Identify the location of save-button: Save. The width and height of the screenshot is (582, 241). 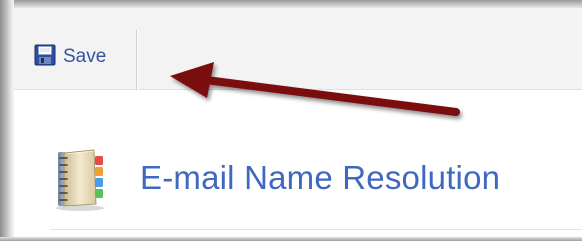
(70, 57).